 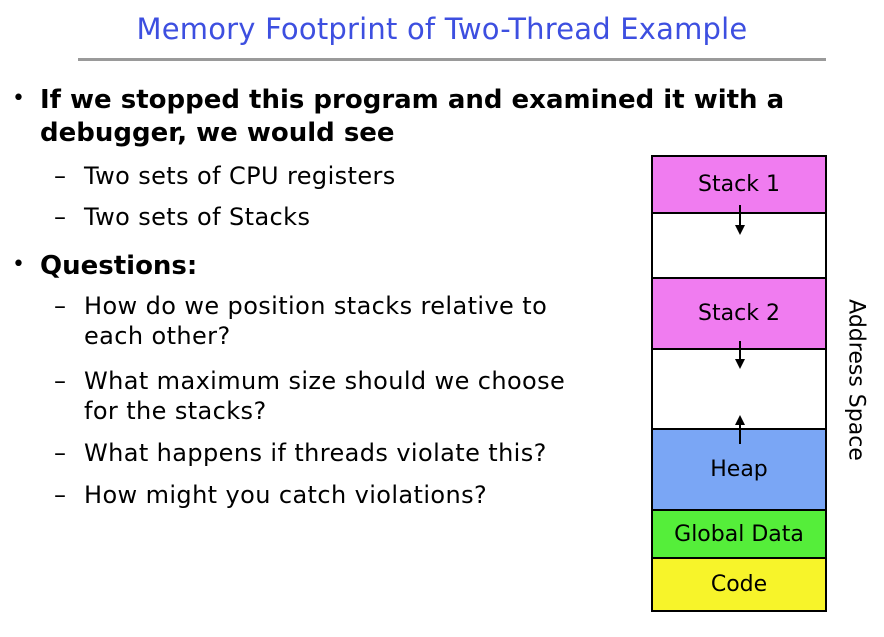 I want to click on question-catch-violations: – How might you catch violations?, so click(x=271, y=495).